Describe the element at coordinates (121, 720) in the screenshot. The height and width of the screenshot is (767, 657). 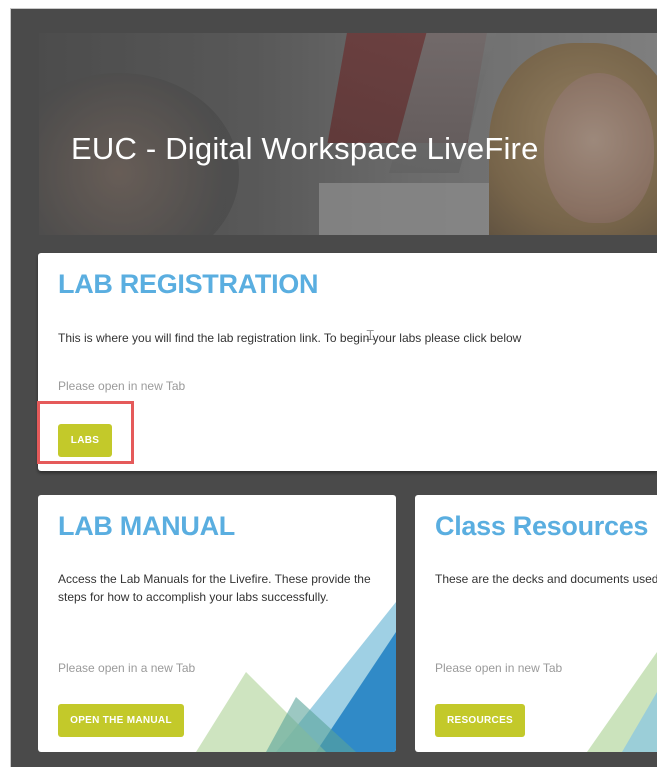
I see `open-the-manual-button: OPEN THE MANUAL` at that location.